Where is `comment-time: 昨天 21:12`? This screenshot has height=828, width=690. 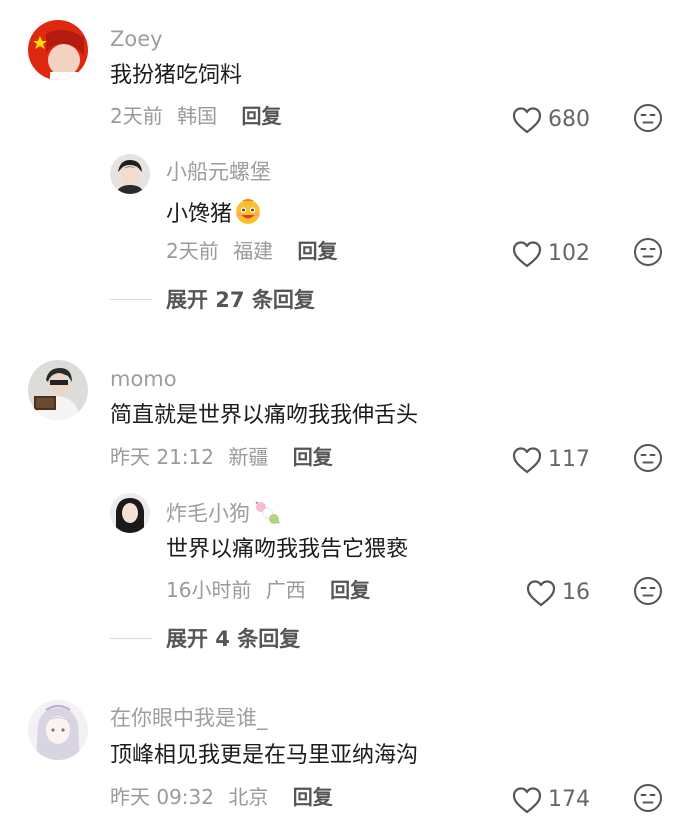
comment-time: 昨天 21:12 is located at coordinates (162, 457).